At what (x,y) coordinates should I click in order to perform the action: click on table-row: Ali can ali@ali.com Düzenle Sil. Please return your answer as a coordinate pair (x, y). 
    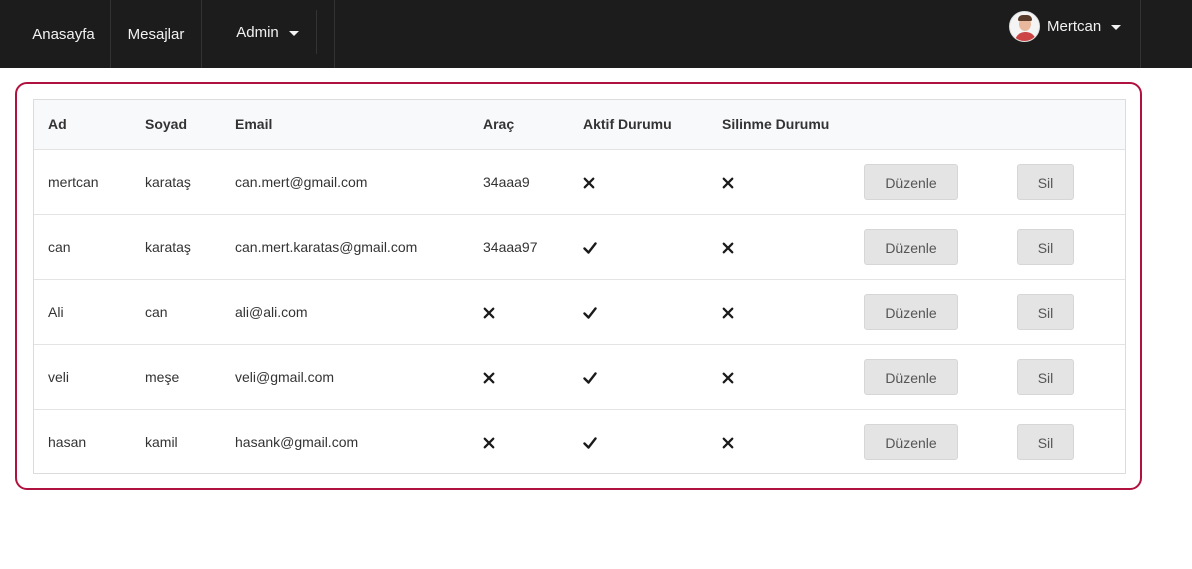
    Looking at the image, I should click on (579, 311).